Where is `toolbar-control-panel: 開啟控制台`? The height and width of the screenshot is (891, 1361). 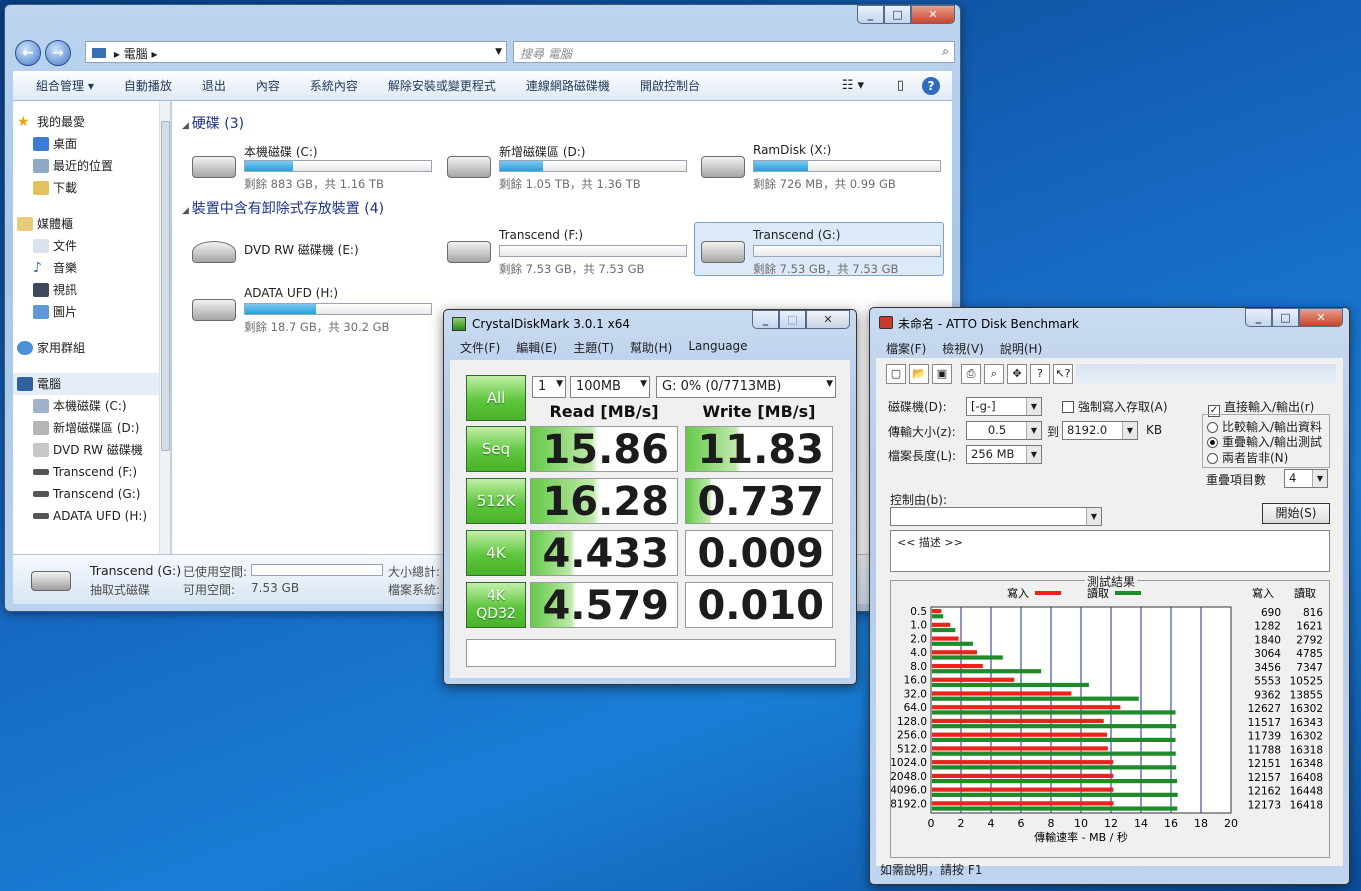 toolbar-control-panel: 開啟控制台 is located at coordinates (670, 85).